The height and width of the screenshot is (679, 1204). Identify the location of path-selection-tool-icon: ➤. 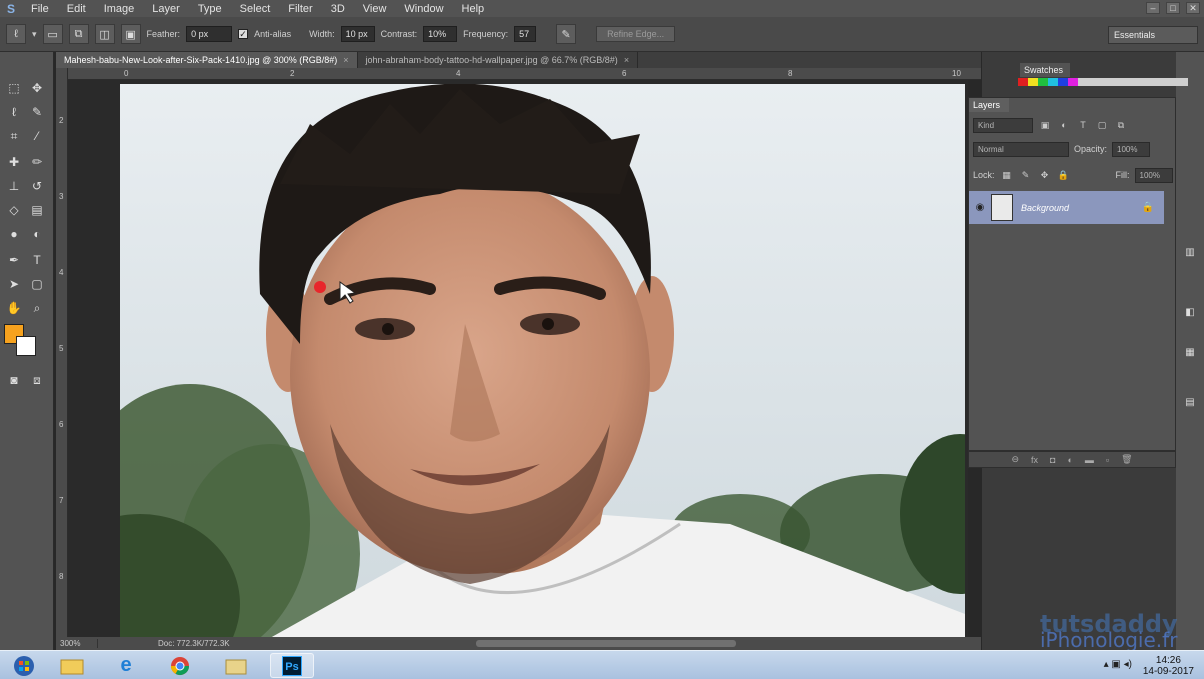
(14, 284).